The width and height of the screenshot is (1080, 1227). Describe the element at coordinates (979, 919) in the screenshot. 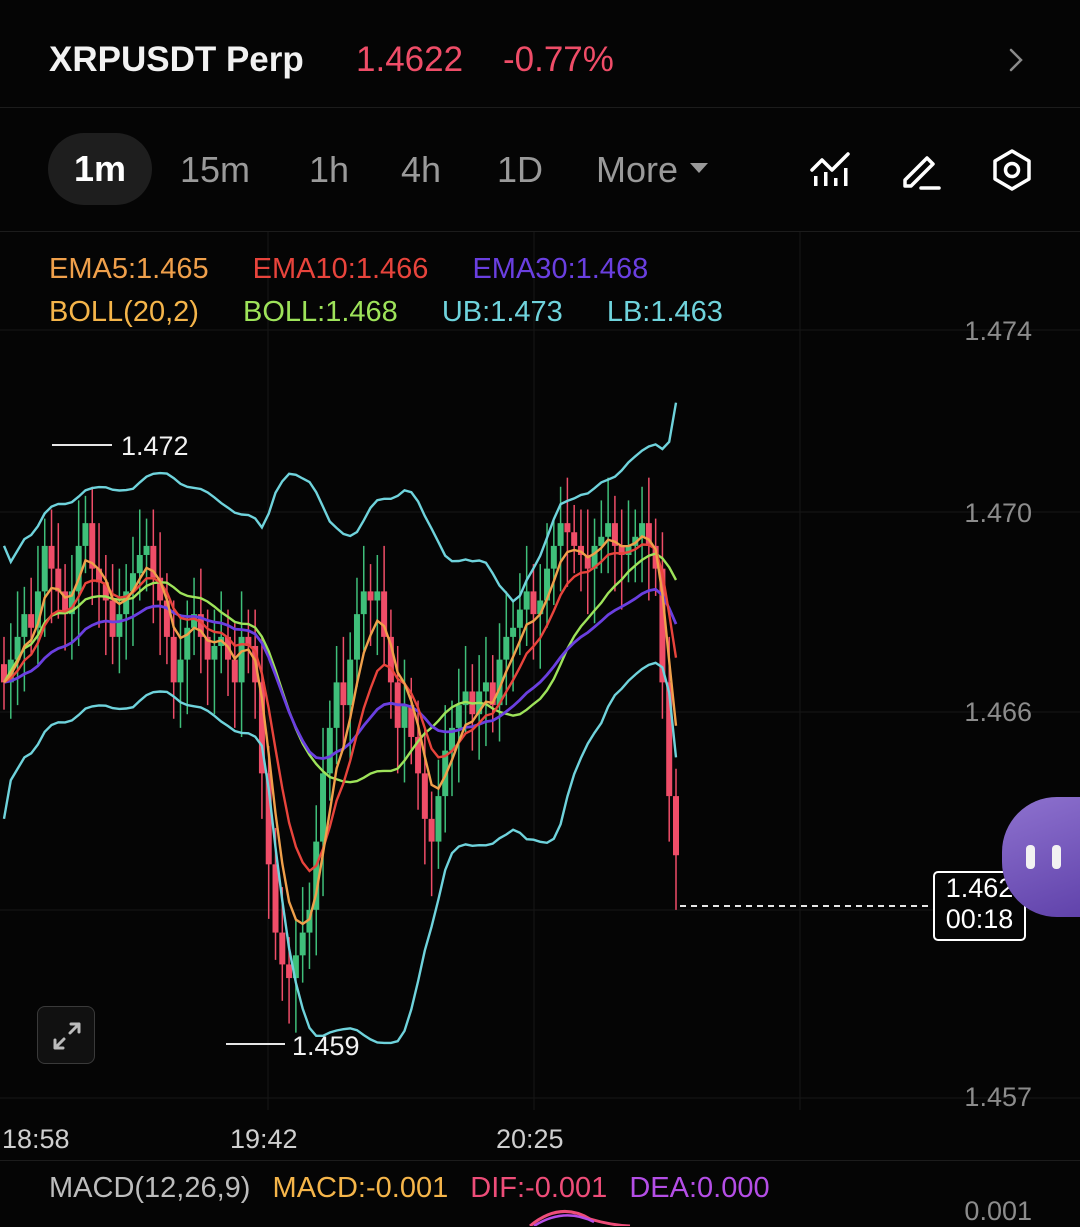

I see `candle-countdown: 00:18` at that location.